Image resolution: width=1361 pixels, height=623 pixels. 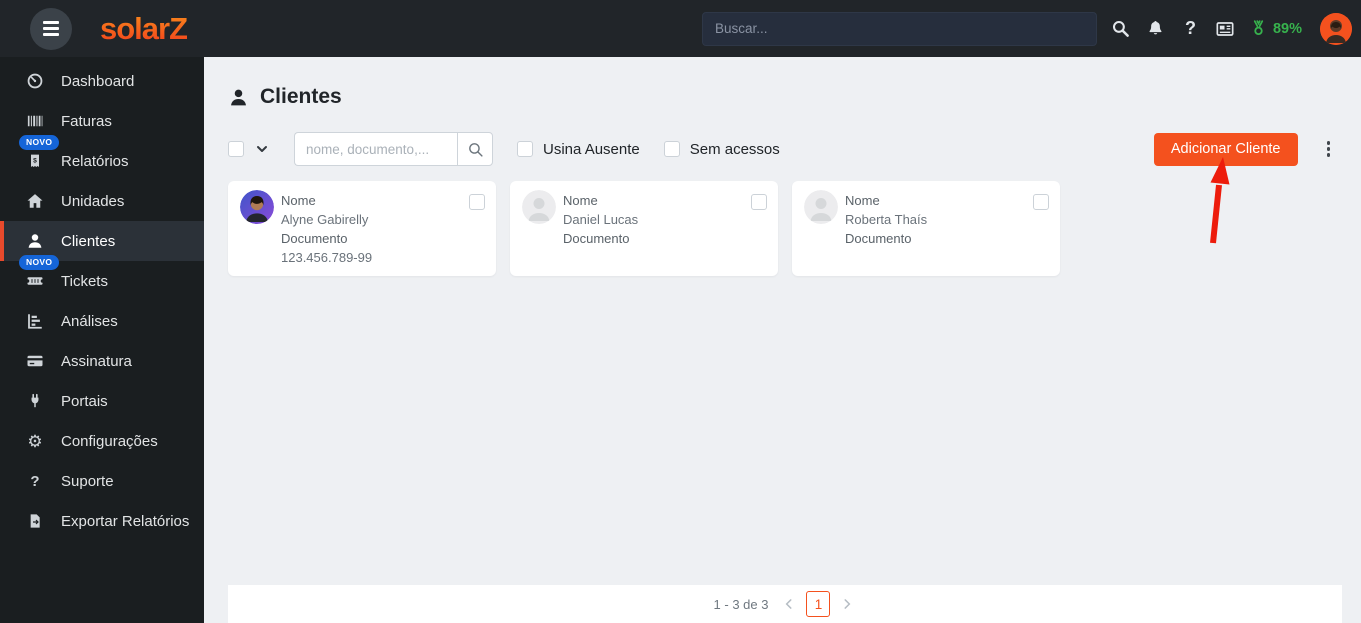 I want to click on page-title: Clientes, so click(x=301, y=96).